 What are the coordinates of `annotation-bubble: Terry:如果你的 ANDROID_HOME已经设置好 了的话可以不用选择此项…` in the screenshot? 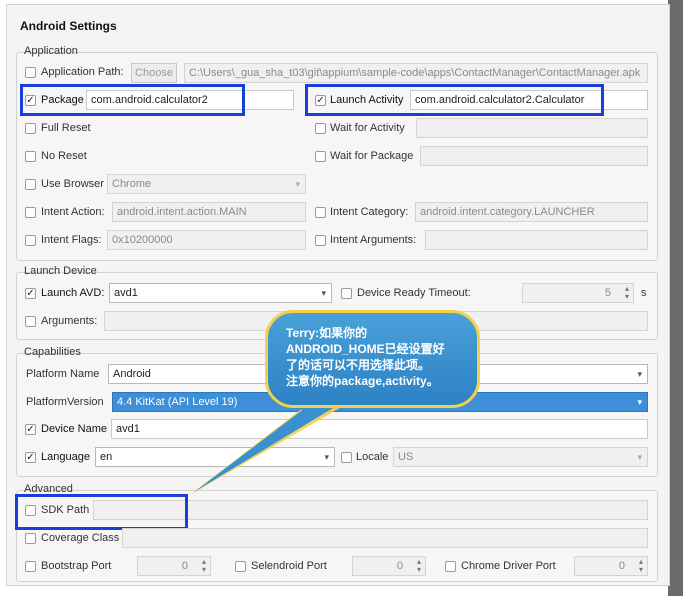 It's located at (372, 359).